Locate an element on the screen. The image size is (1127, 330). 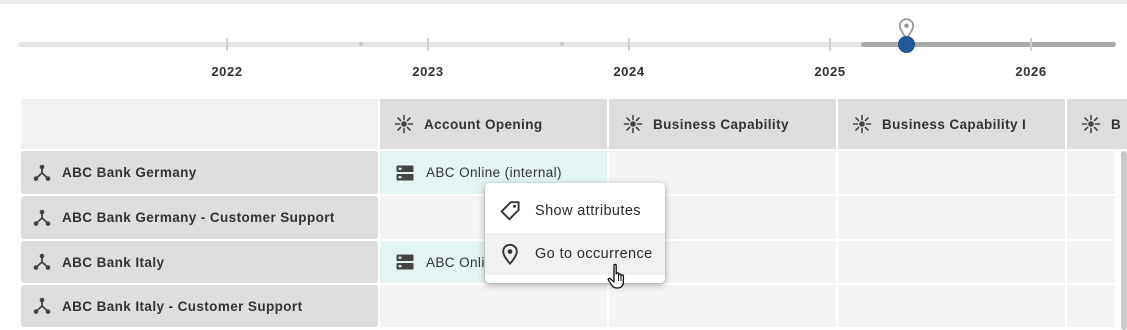
column-header-label: Business Capability I is located at coordinates (954, 124).